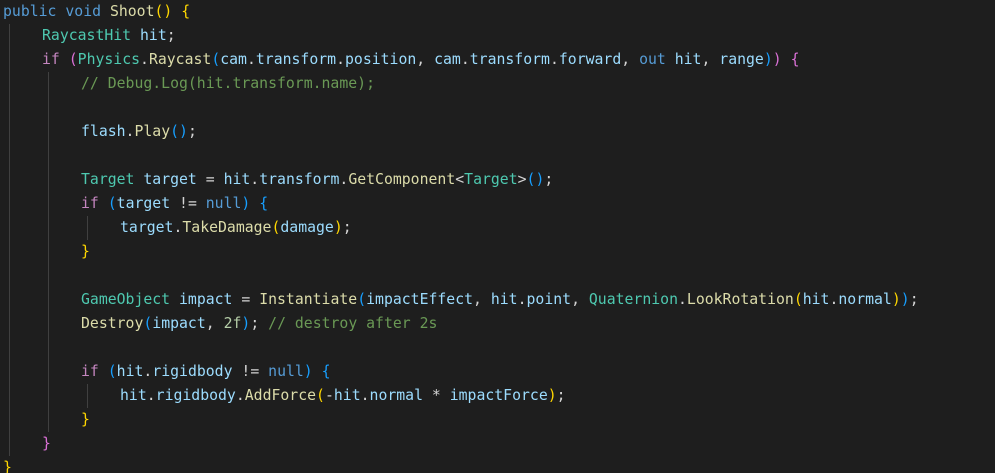  What do you see at coordinates (206, 299) in the screenshot?
I see `code-token: impact` at bounding box center [206, 299].